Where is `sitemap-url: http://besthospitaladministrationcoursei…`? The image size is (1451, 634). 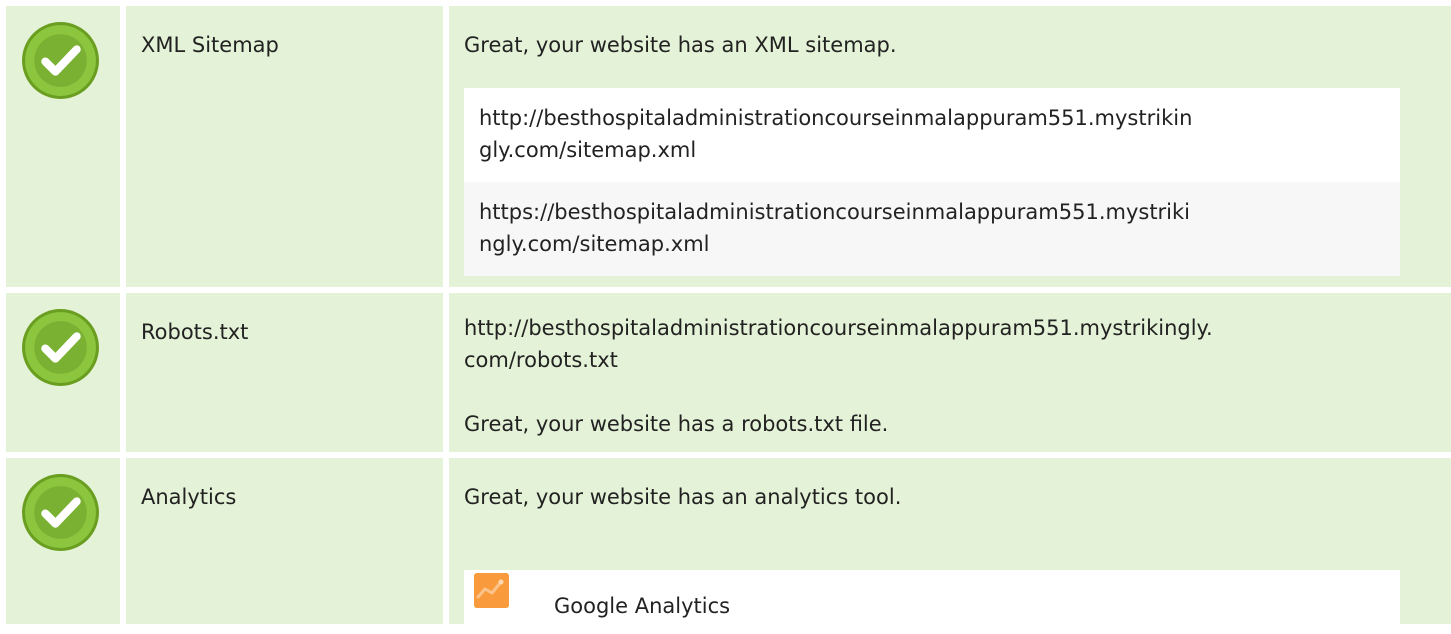 sitemap-url: http://besthospitaladministrationcoursei… is located at coordinates (932, 134).